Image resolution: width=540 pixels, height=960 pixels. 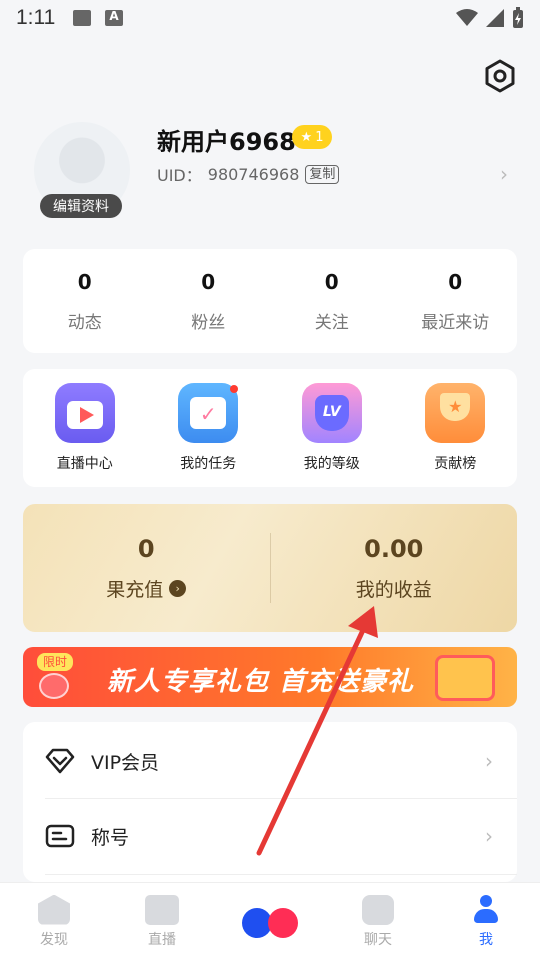 I want to click on stats-card: 0 动态 0 粉丝 0 关注 0 最近来访, so click(x=270, y=301).